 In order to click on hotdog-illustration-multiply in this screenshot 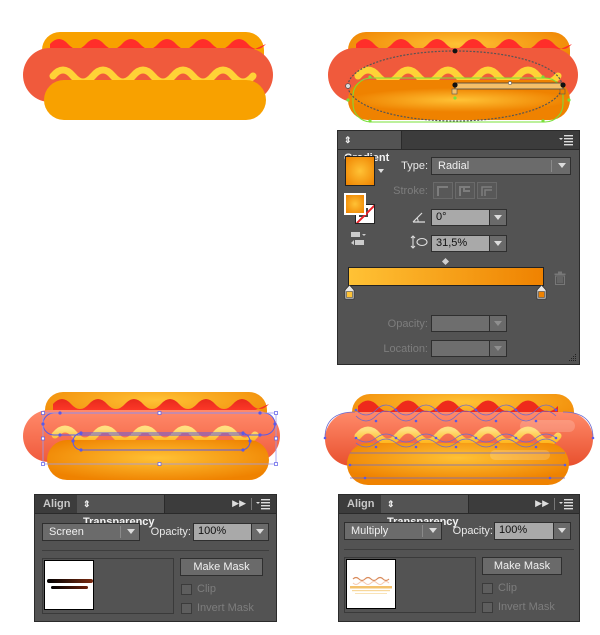, I will do `click(459, 439)`.